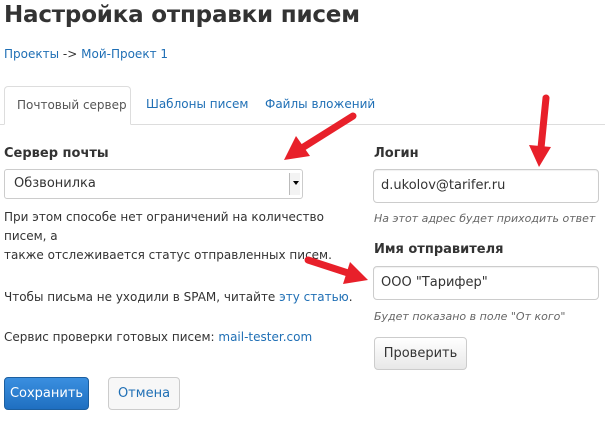 The image size is (605, 428). What do you see at coordinates (336, 270) in the screenshot?
I see `arrow-to-sender-input-icon` at bounding box center [336, 270].